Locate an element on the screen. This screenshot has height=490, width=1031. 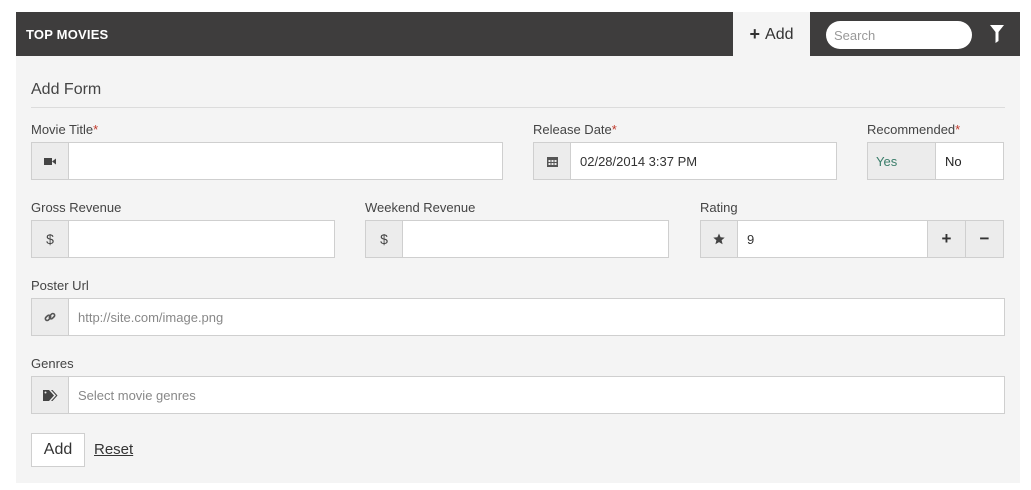
recommended-yes-option: Yes is located at coordinates (902, 161).